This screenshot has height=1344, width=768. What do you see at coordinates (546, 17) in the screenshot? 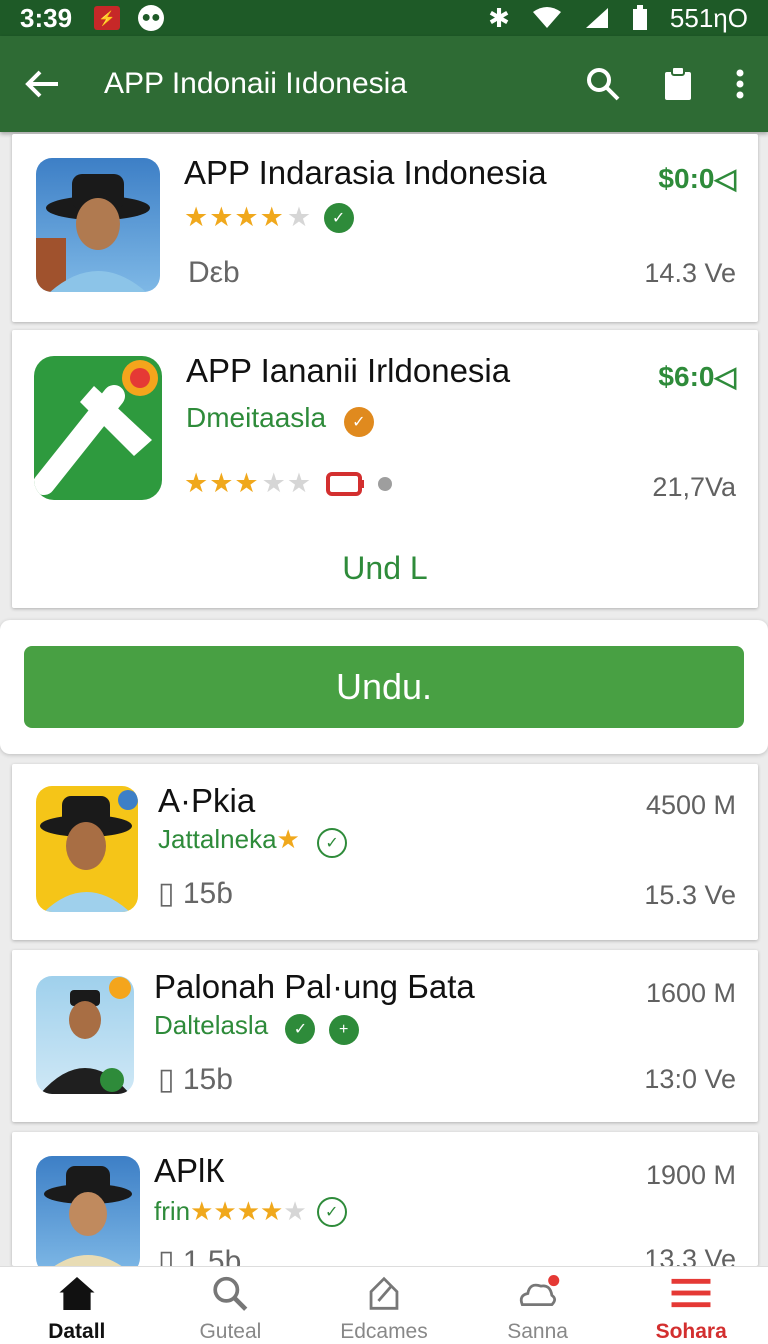
I see `wifi-icon` at bounding box center [546, 17].